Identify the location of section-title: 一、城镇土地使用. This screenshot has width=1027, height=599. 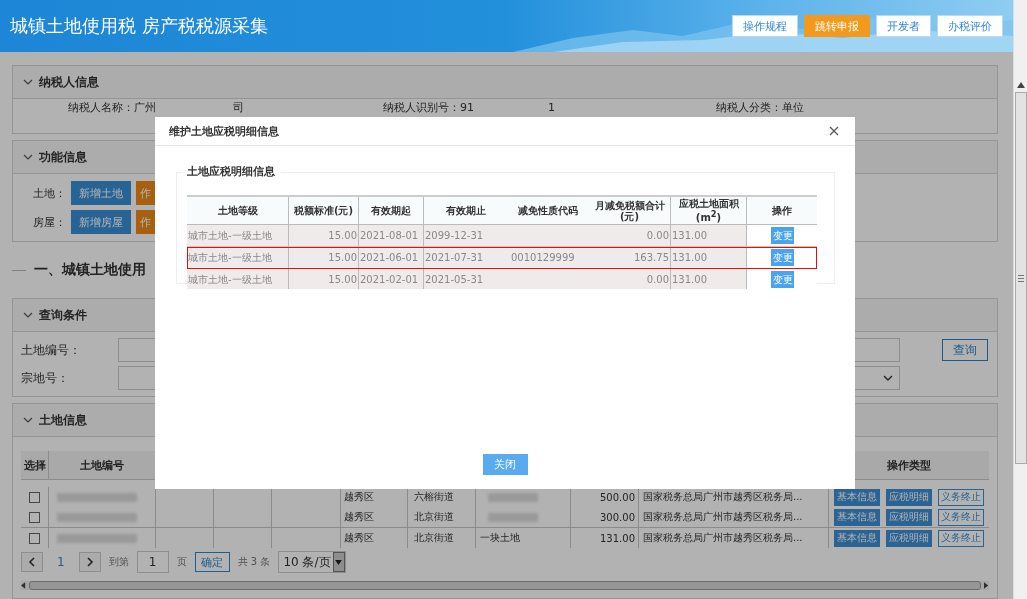
(90, 270).